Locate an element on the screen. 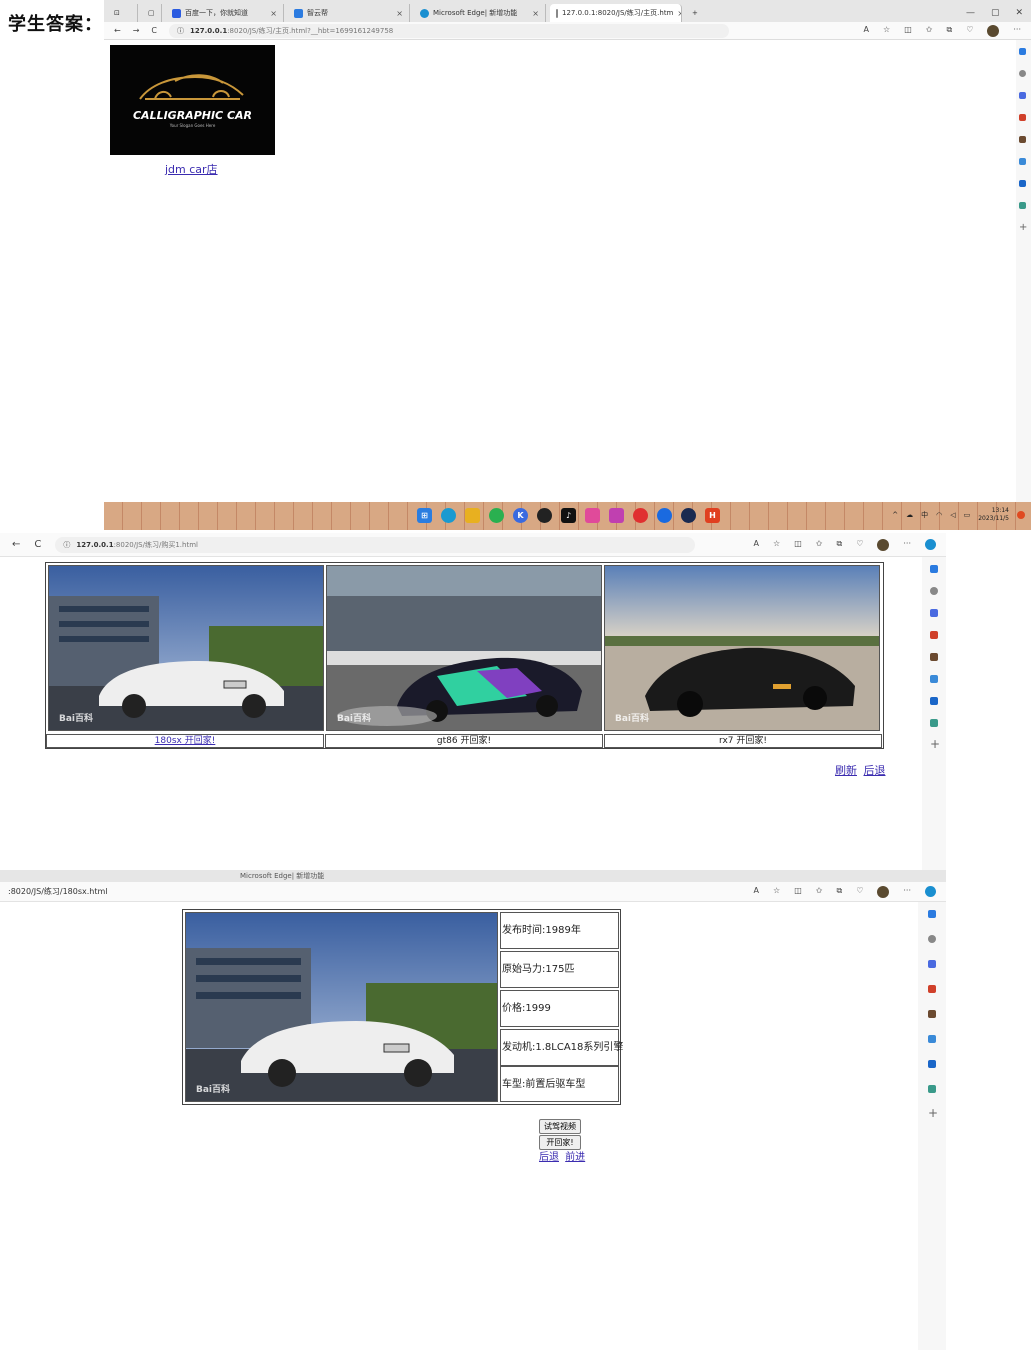 Image resolution: width=1031 pixels, height=1350 pixels. browser-icon is located at coordinates (664, 515).